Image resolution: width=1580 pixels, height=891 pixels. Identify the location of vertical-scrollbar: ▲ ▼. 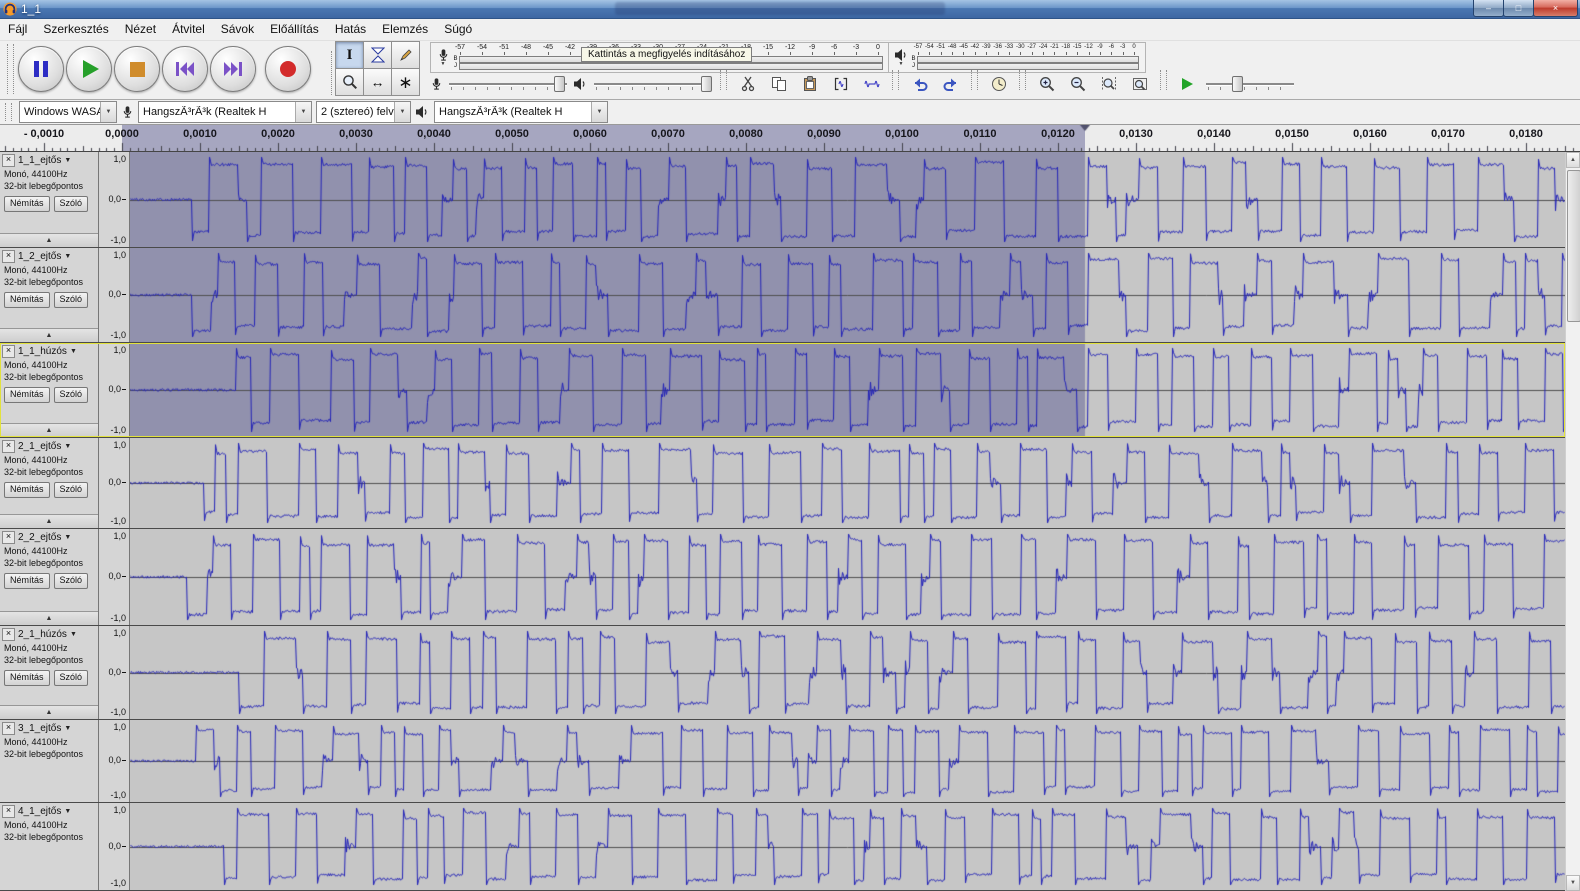
(1572, 521).